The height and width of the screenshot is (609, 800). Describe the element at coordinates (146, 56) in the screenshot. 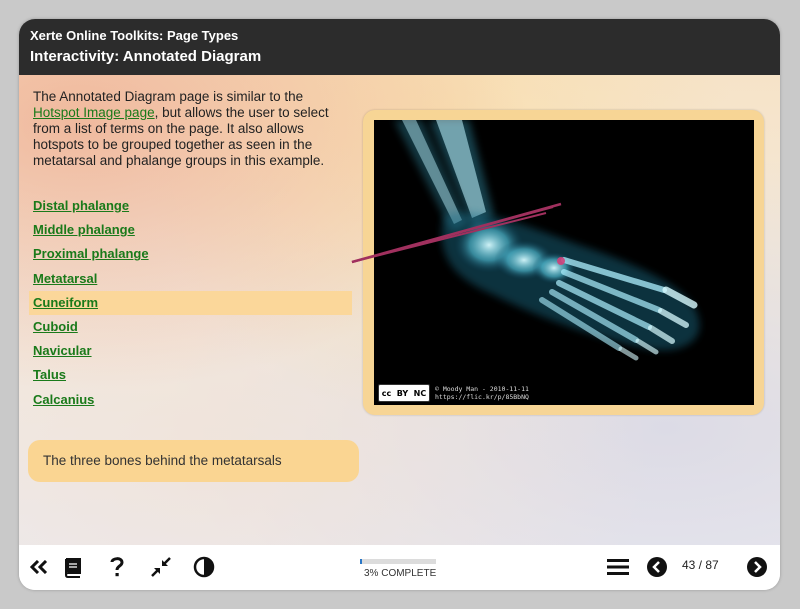

I see `page-title: Interactivity: Annotated Diagram` at that location.